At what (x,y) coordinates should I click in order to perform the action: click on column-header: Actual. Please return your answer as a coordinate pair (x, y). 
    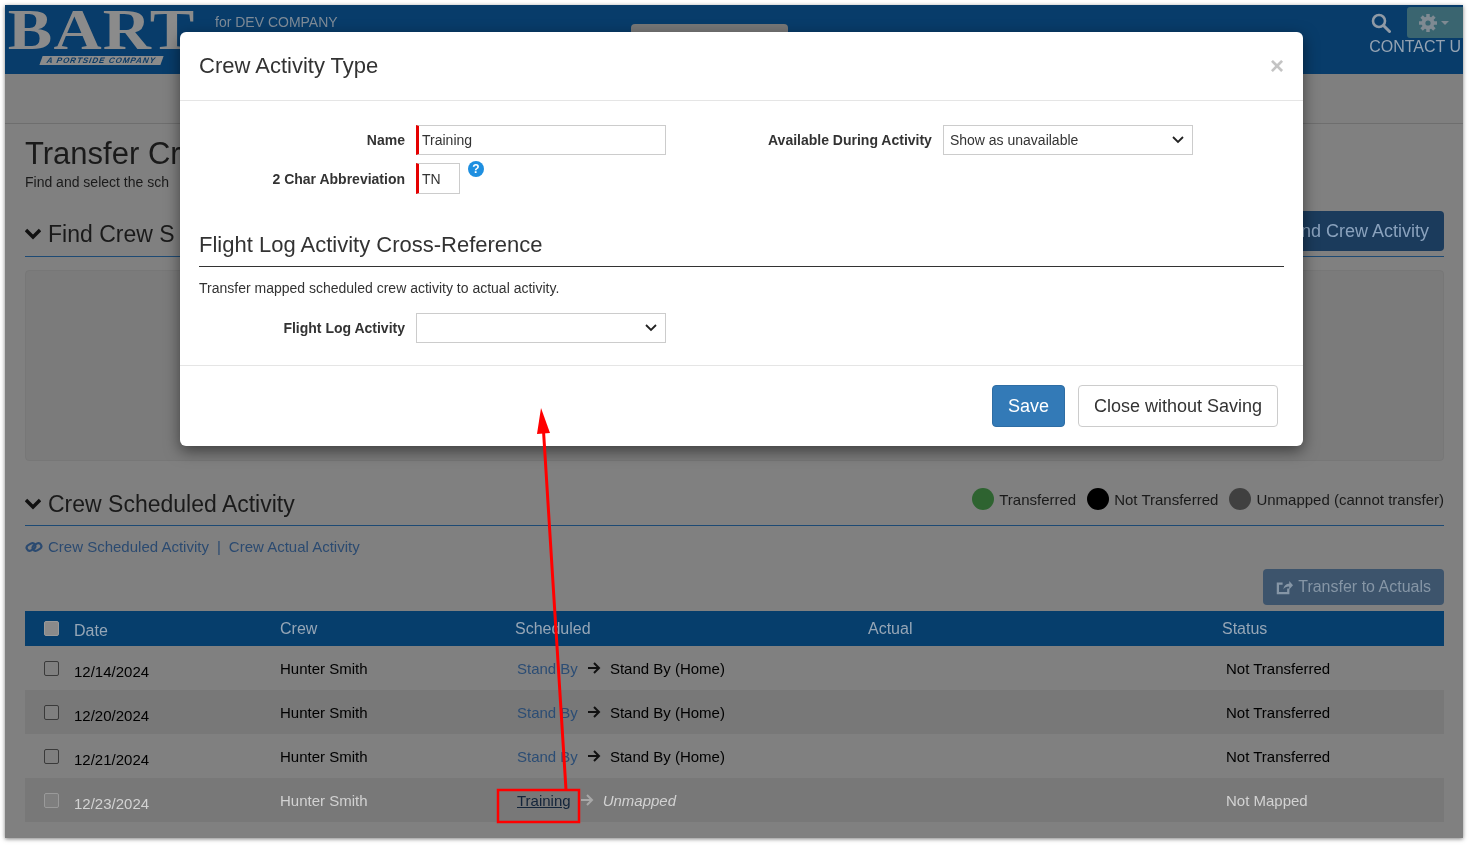
    Looking at the image, I should click on (1045, 628).